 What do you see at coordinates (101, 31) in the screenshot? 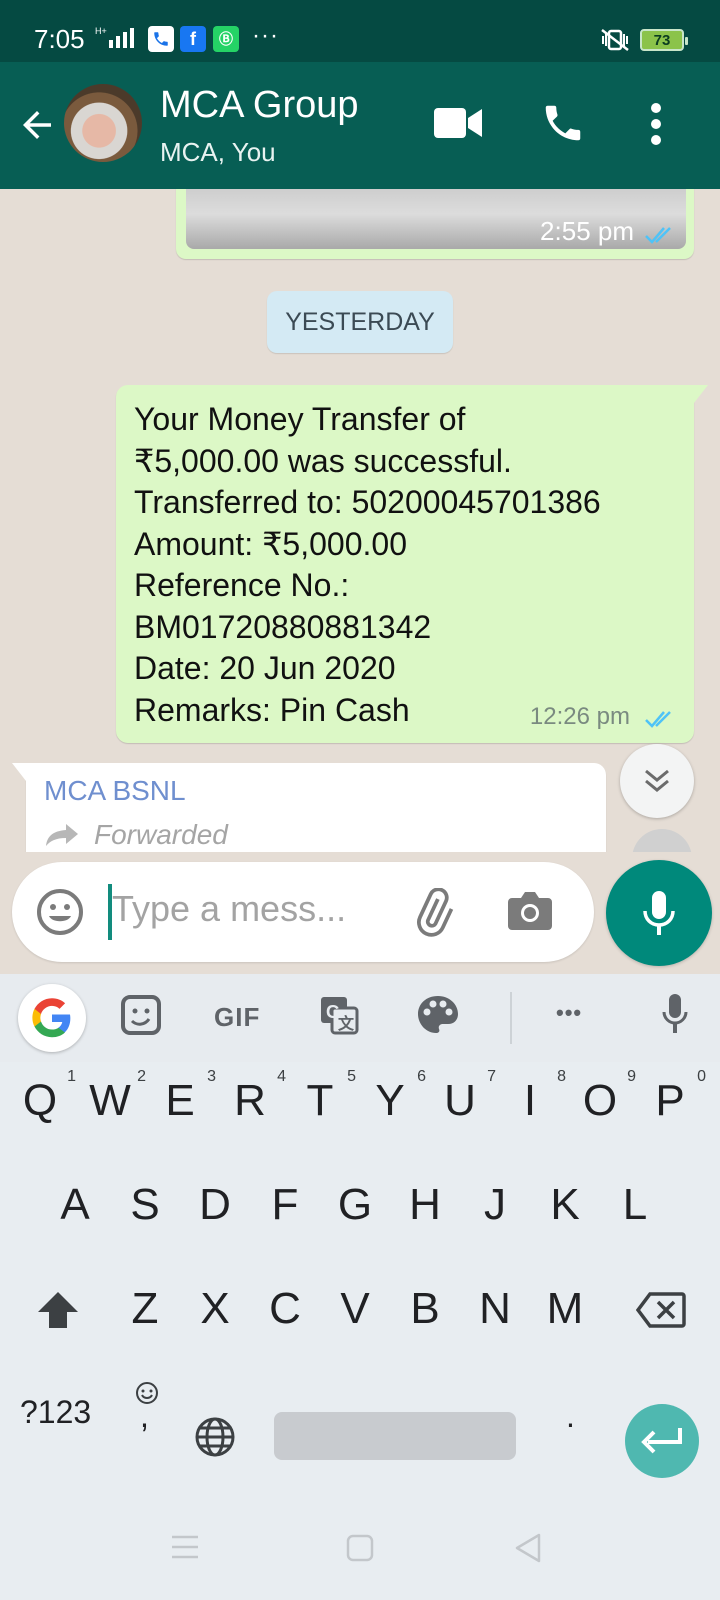
I see `svg-text: H+` at bounding box center [101, 31].